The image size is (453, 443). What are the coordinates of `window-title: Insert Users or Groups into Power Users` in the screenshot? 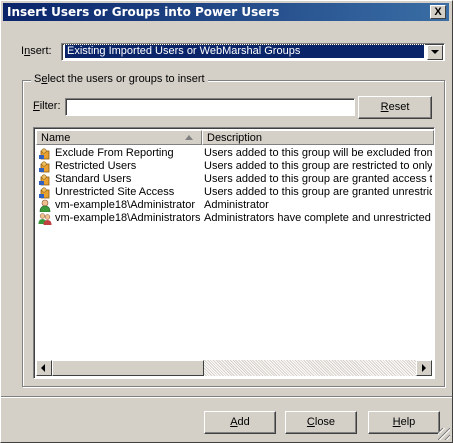 It's located at (143, 12).